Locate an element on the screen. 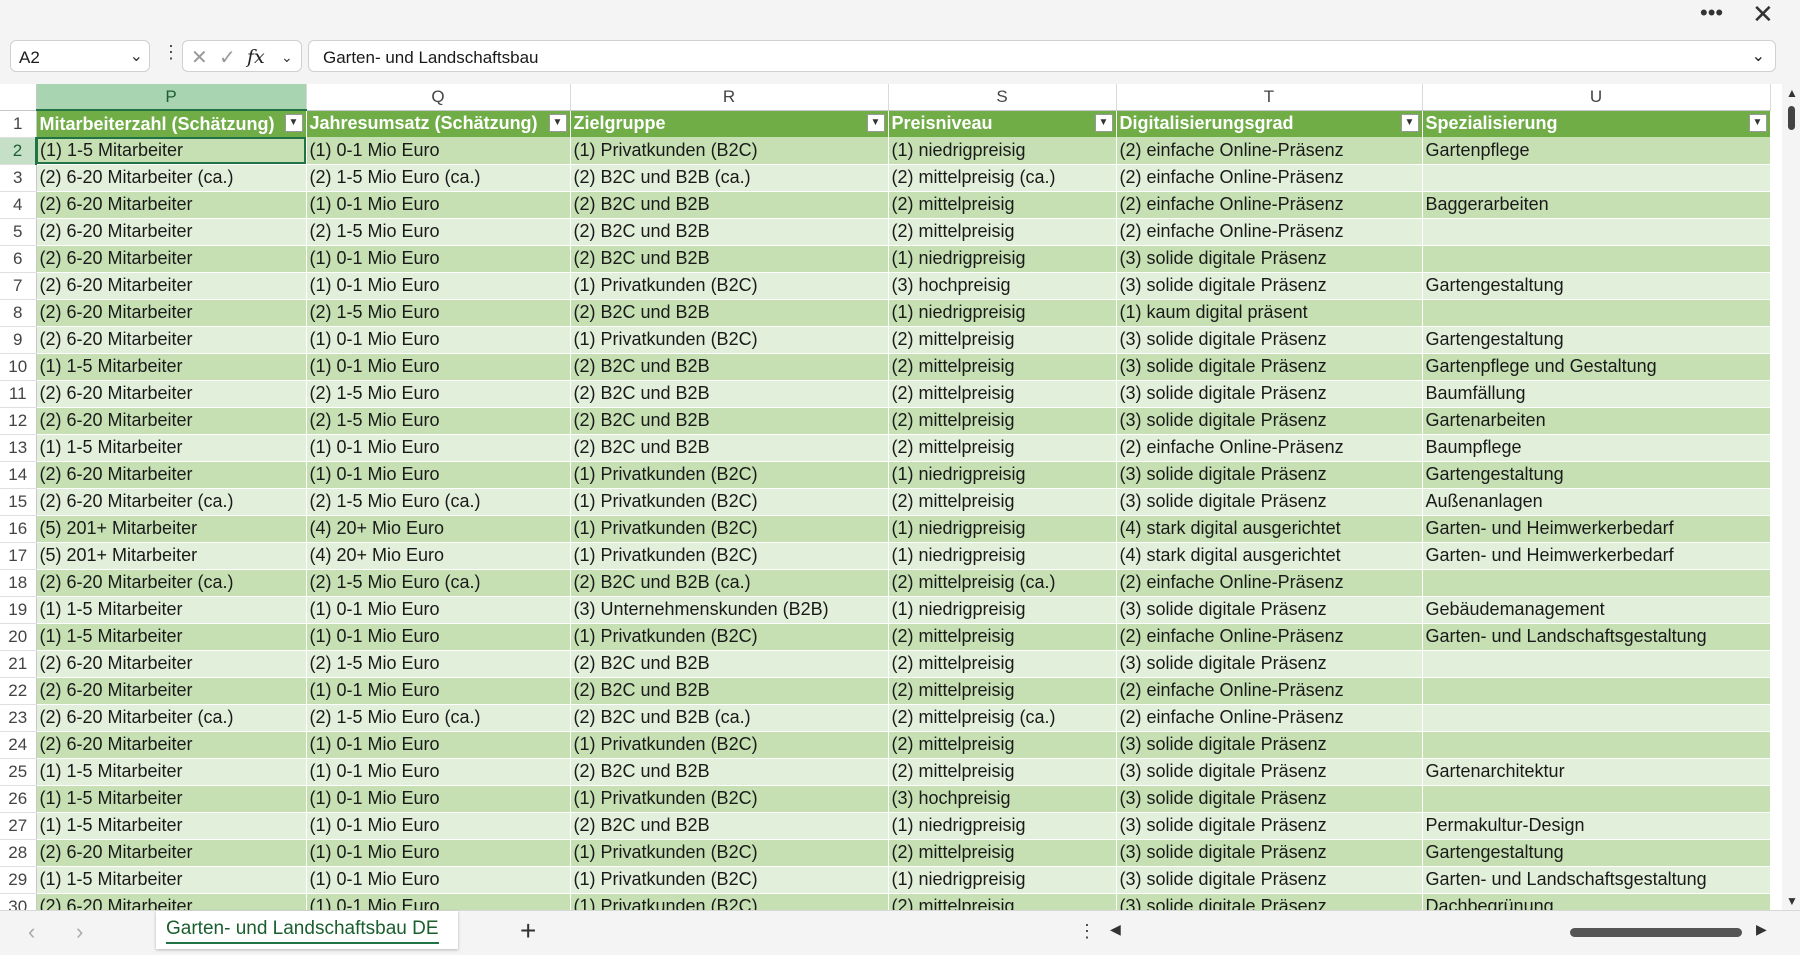 This screenshot has height=955, width=1800. column-header-t: T is located at coordinates (1269, 97).